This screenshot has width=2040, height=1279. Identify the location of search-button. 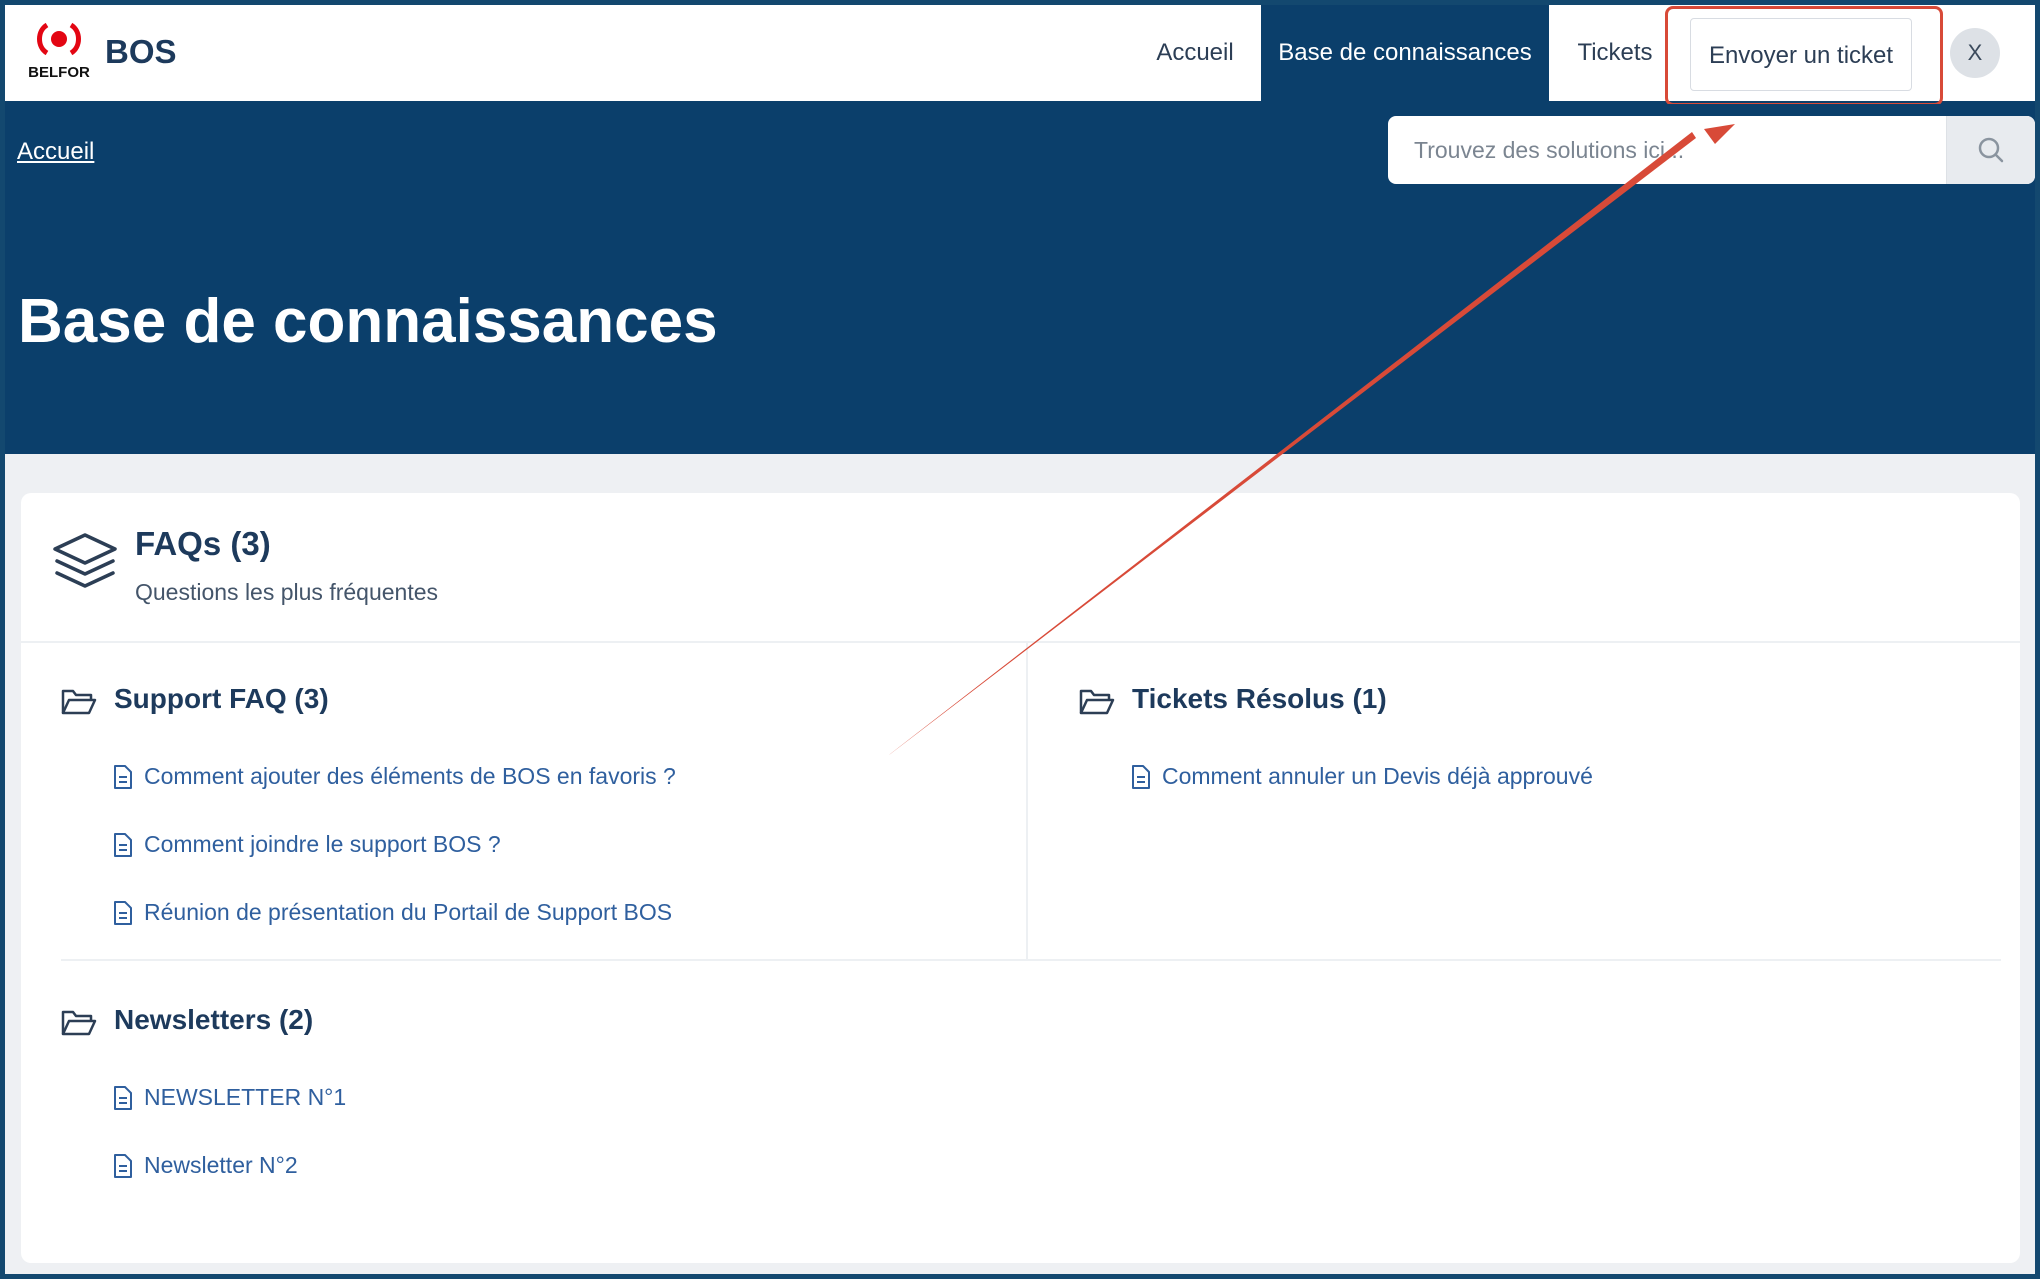
(1990, 150).